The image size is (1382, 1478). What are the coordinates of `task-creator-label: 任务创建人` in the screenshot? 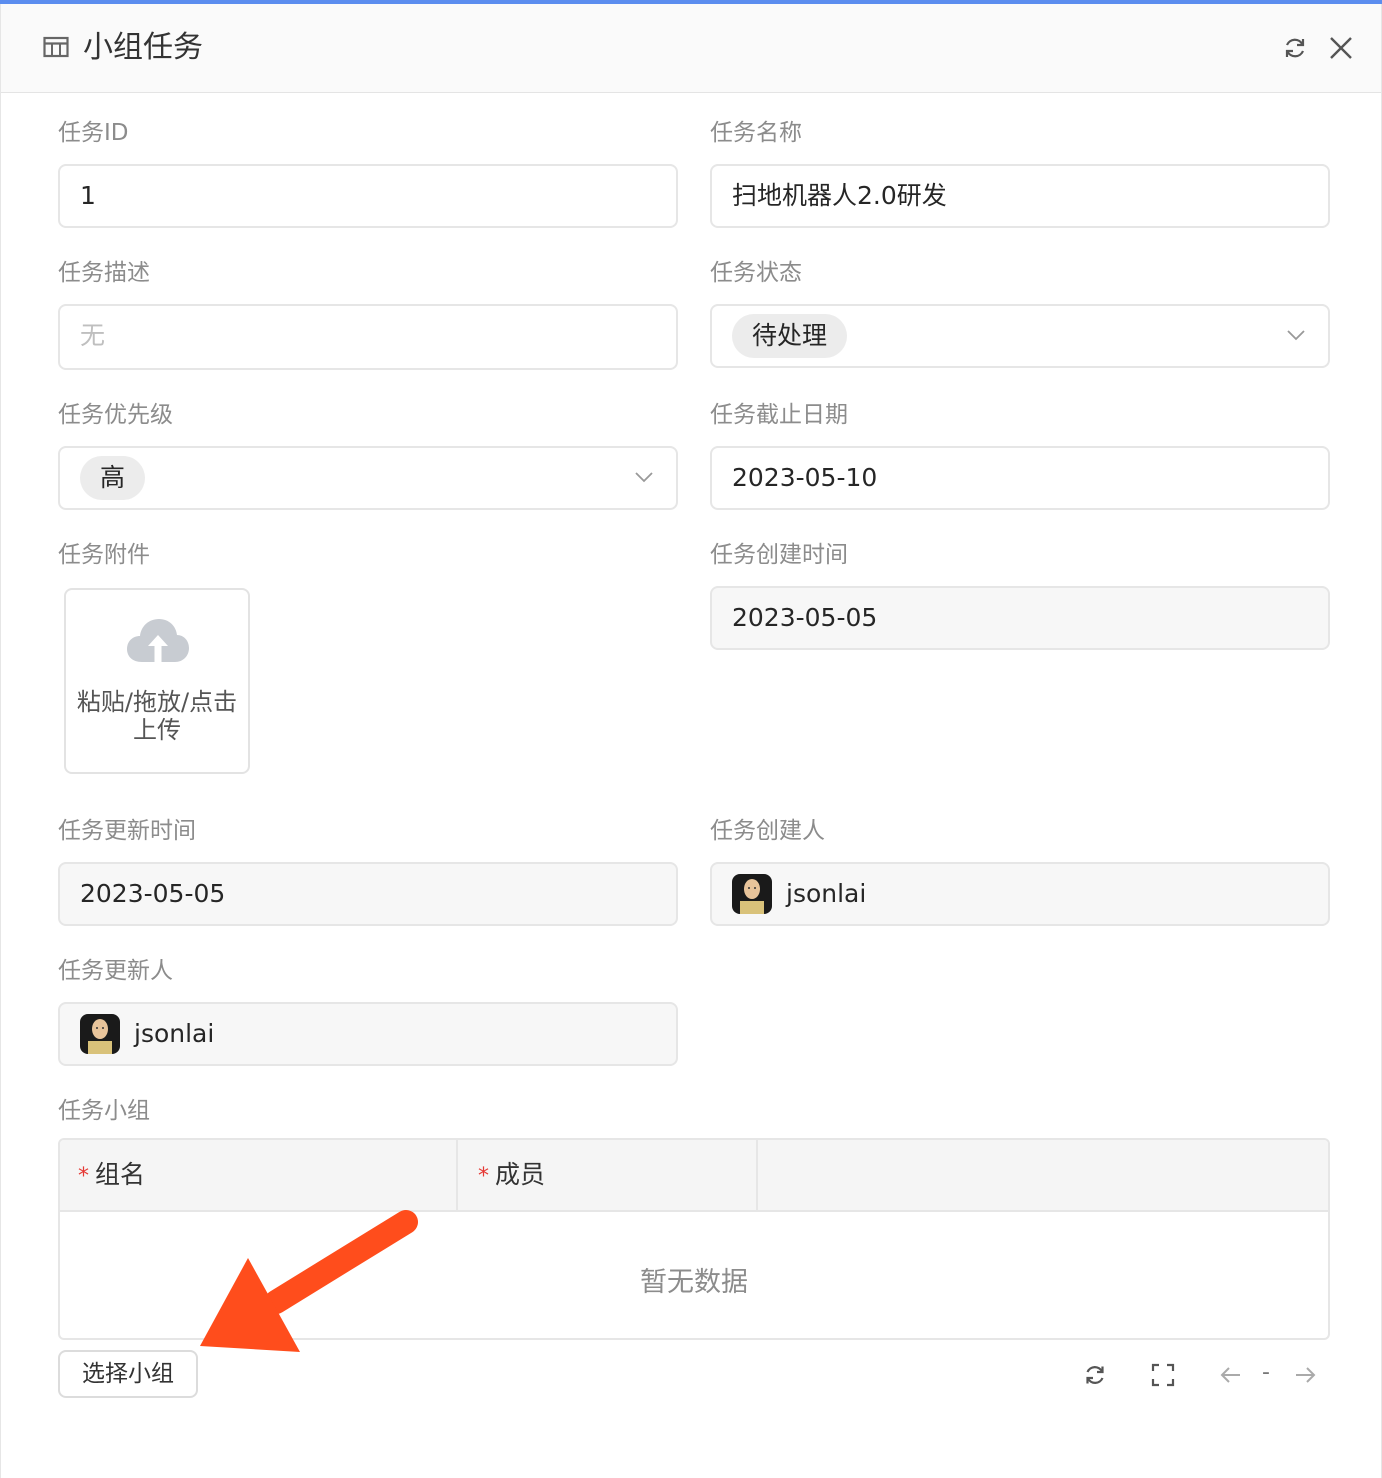 It's located at (767, 831).